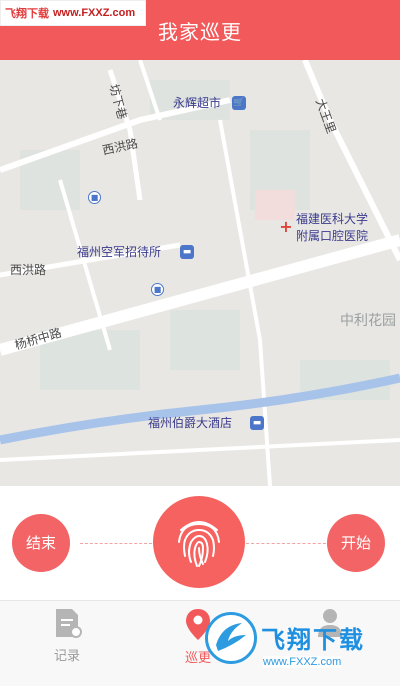 This screenshot has height=686, width=400. What do you see at coordinates (190, 423) in the screenshot?
I see `poi-label: 福州伯爵大酒店` at bounding box center [190, 423].